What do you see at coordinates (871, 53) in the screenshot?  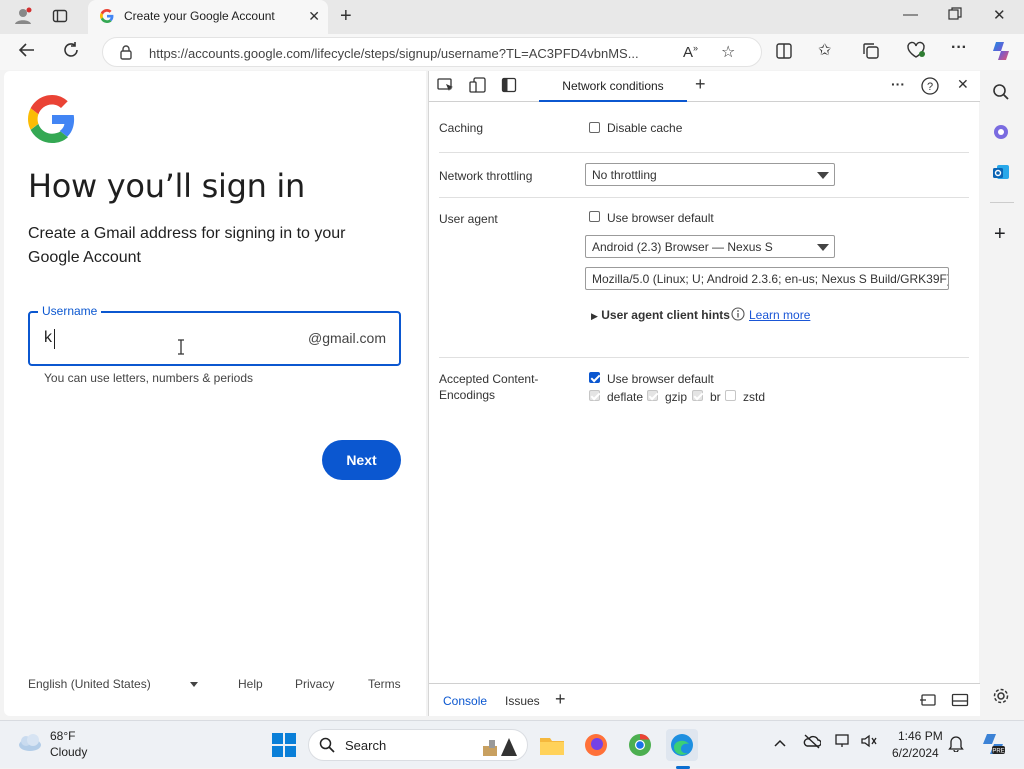 I see `collections-icon` at bounding box center [871, 53].